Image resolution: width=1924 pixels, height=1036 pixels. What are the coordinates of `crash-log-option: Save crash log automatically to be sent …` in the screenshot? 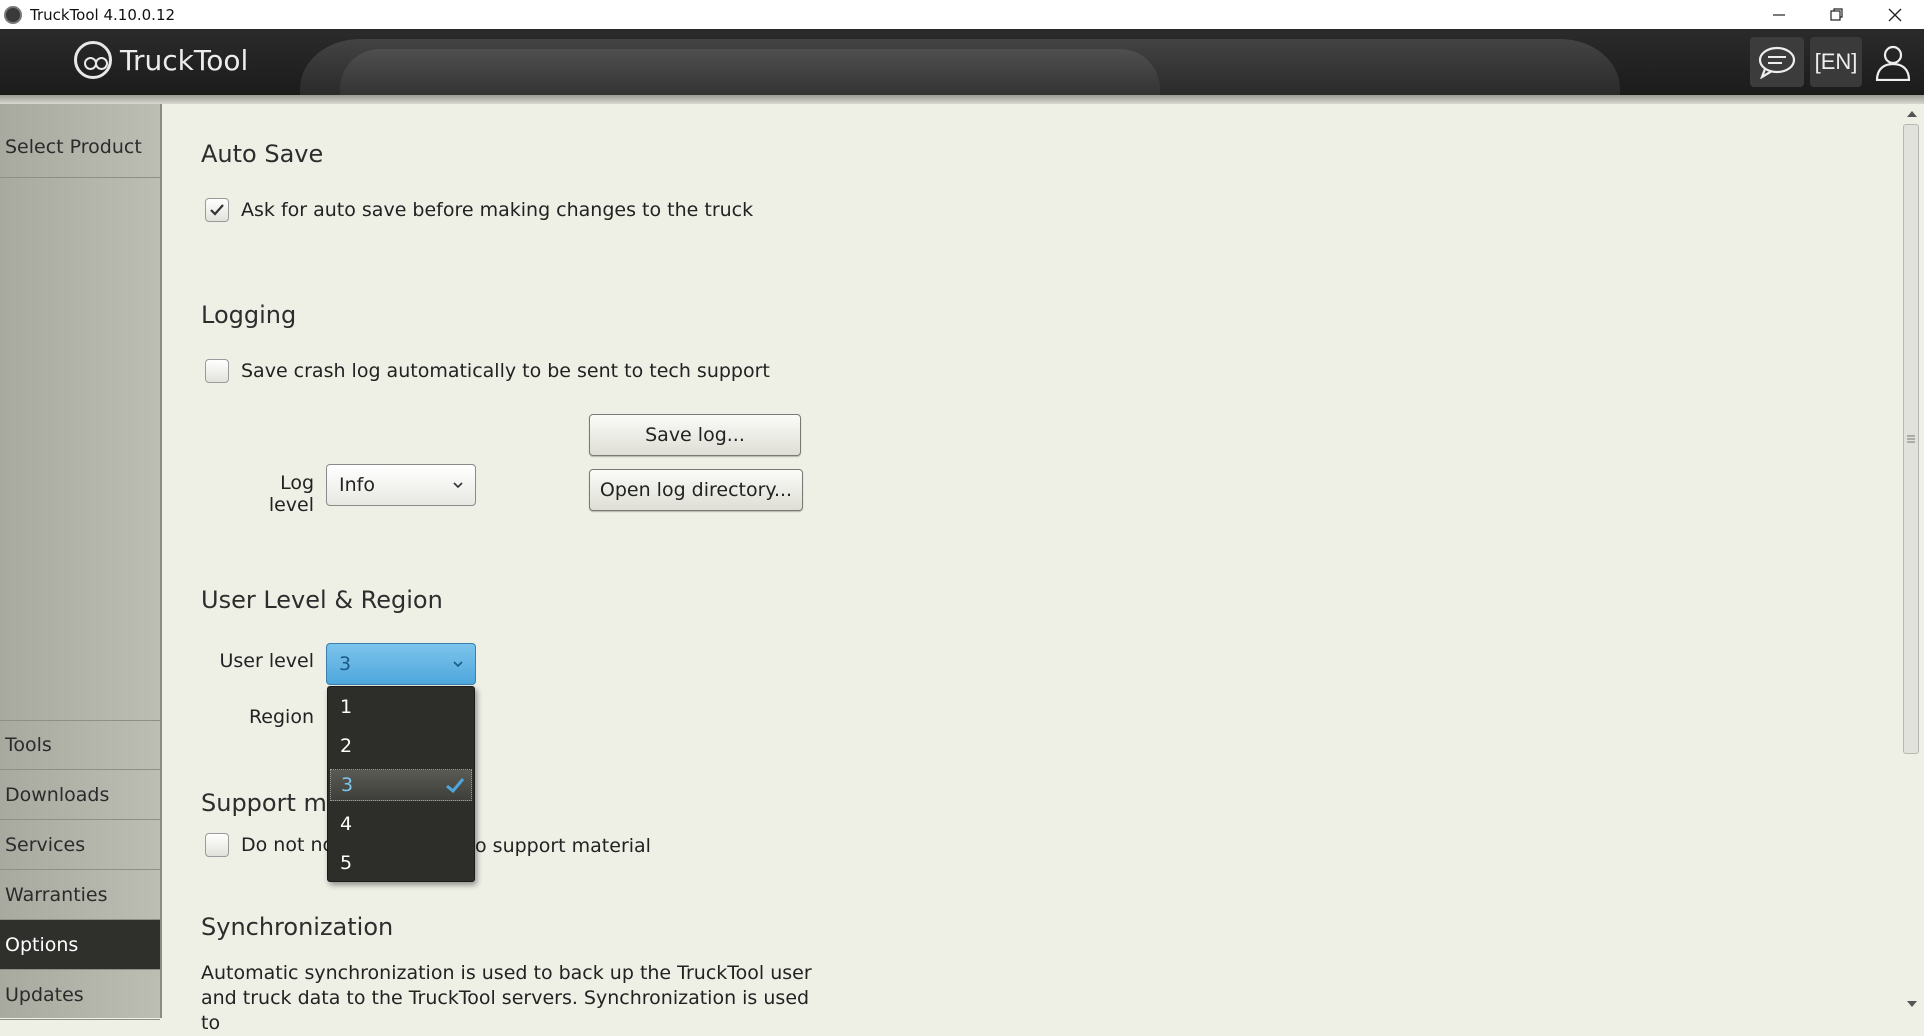 It's located at (487, 371).